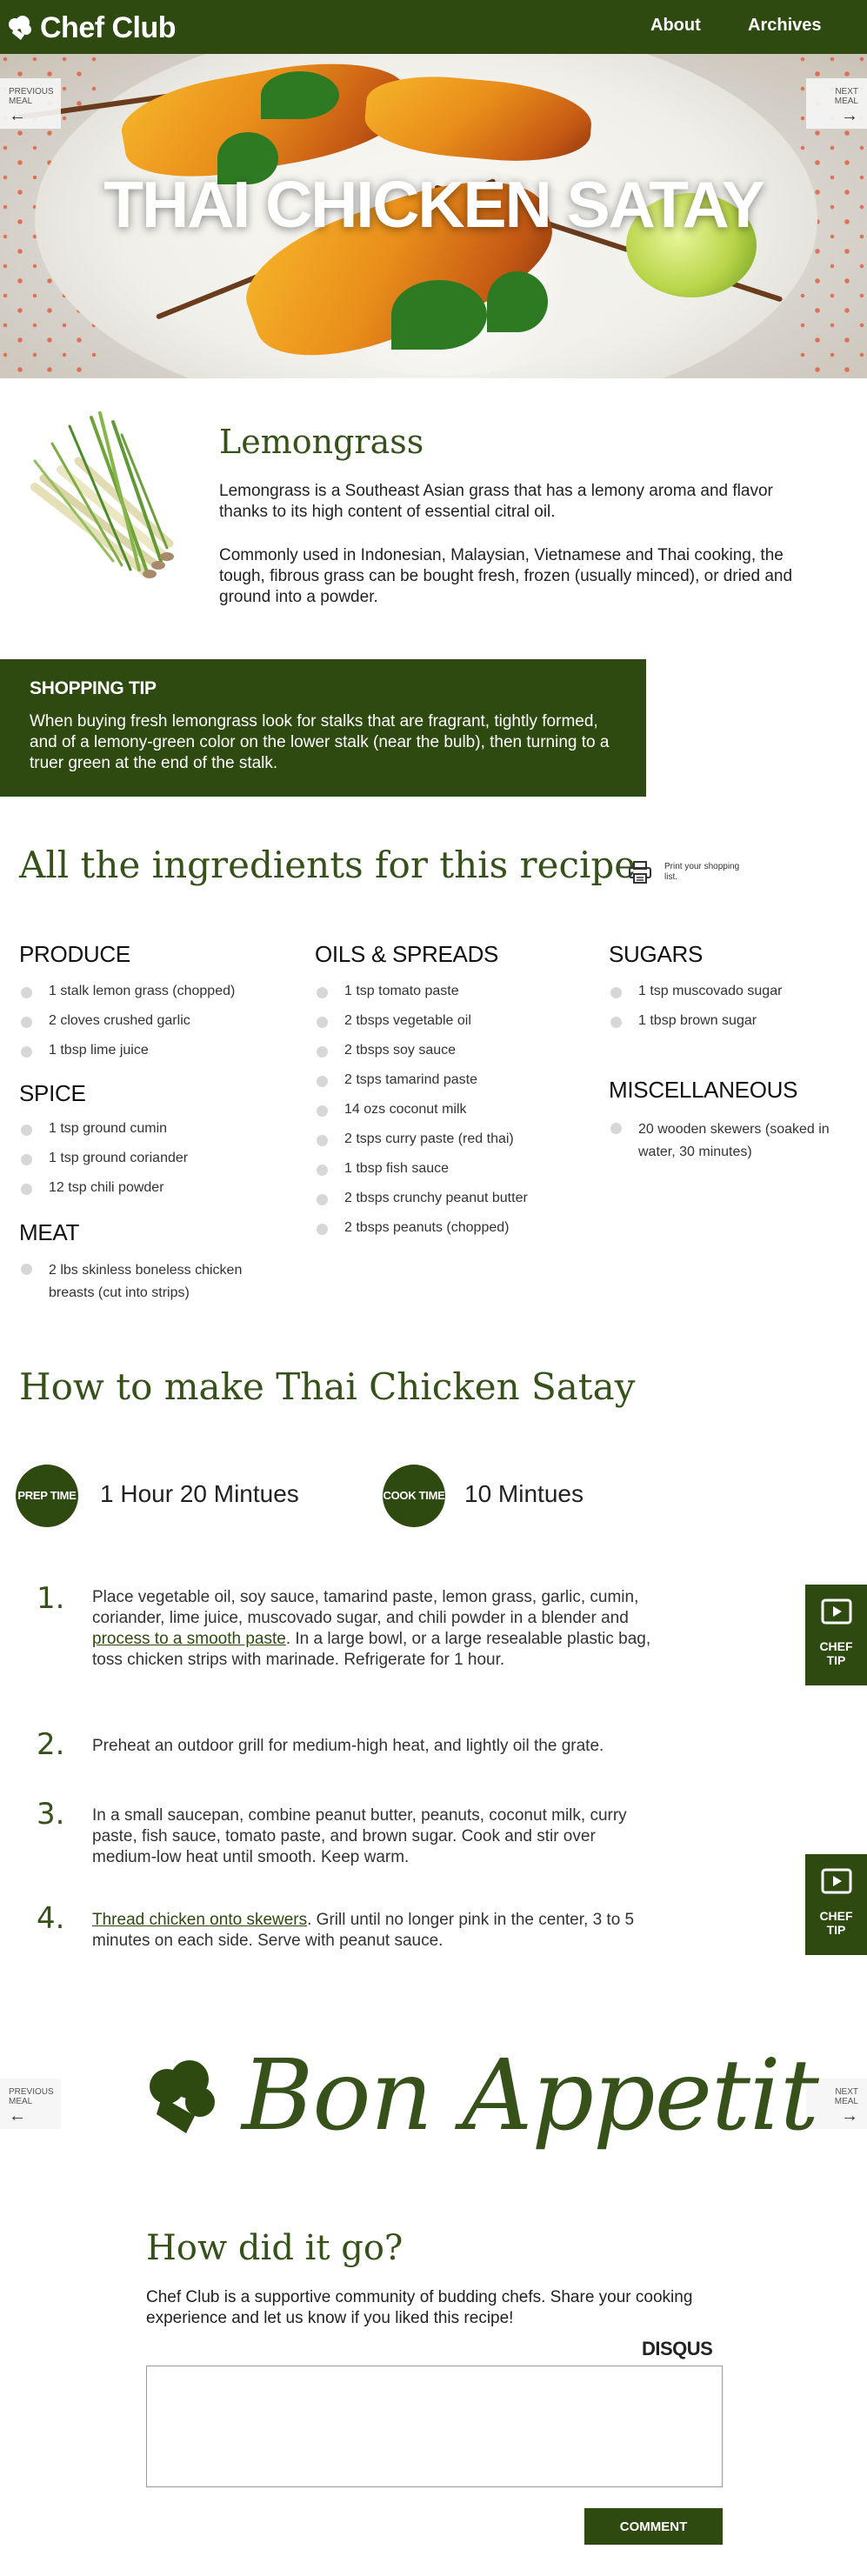  I want to click on ingredient-item: 1 tbsp fish sauce, so click(454, 1169).